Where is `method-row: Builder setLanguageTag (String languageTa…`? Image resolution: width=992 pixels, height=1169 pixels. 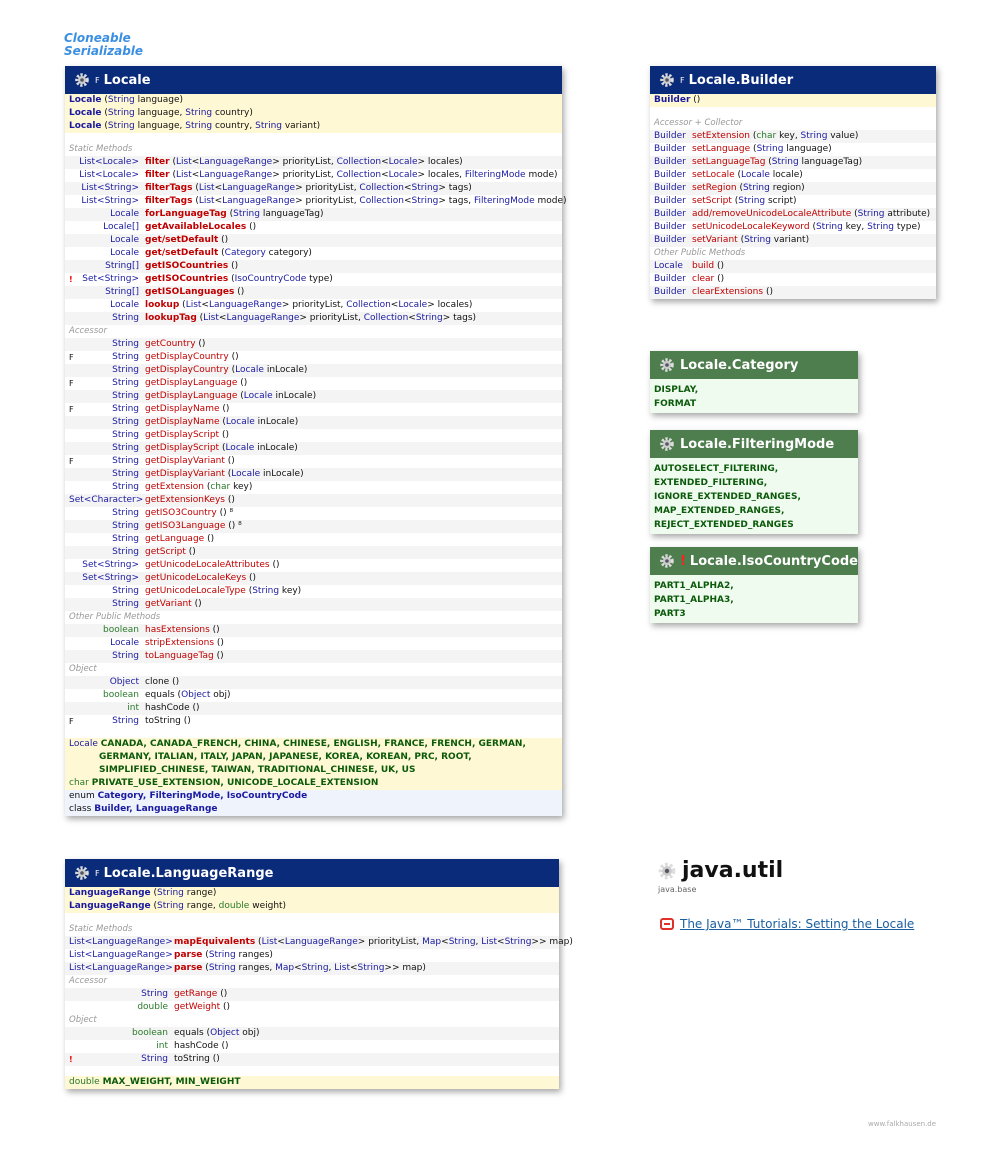 method-row: Builder setLanguageTag (String languageTa… is located at coordinates (793, 162).